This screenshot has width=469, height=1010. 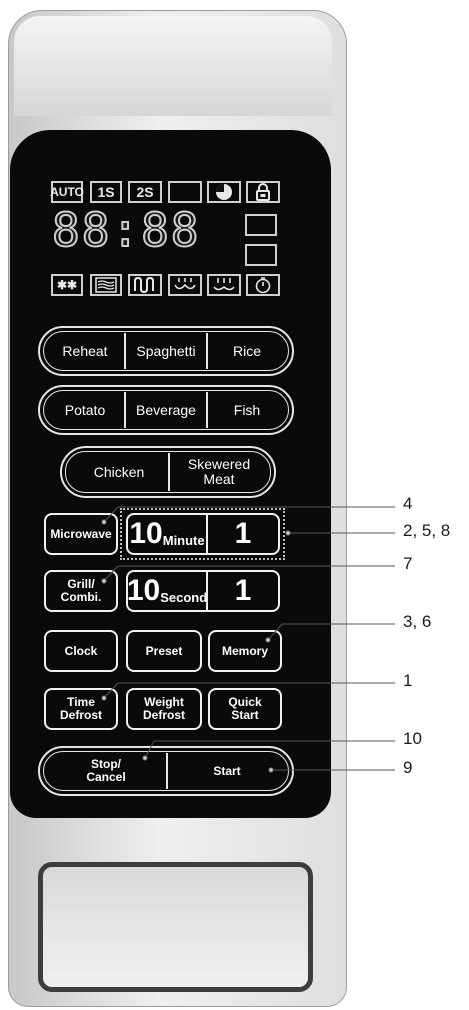 What do you see at coordinates (412, 738) in the screenshot?
I see `callout-label: 10` at bounding box center [412, 738].